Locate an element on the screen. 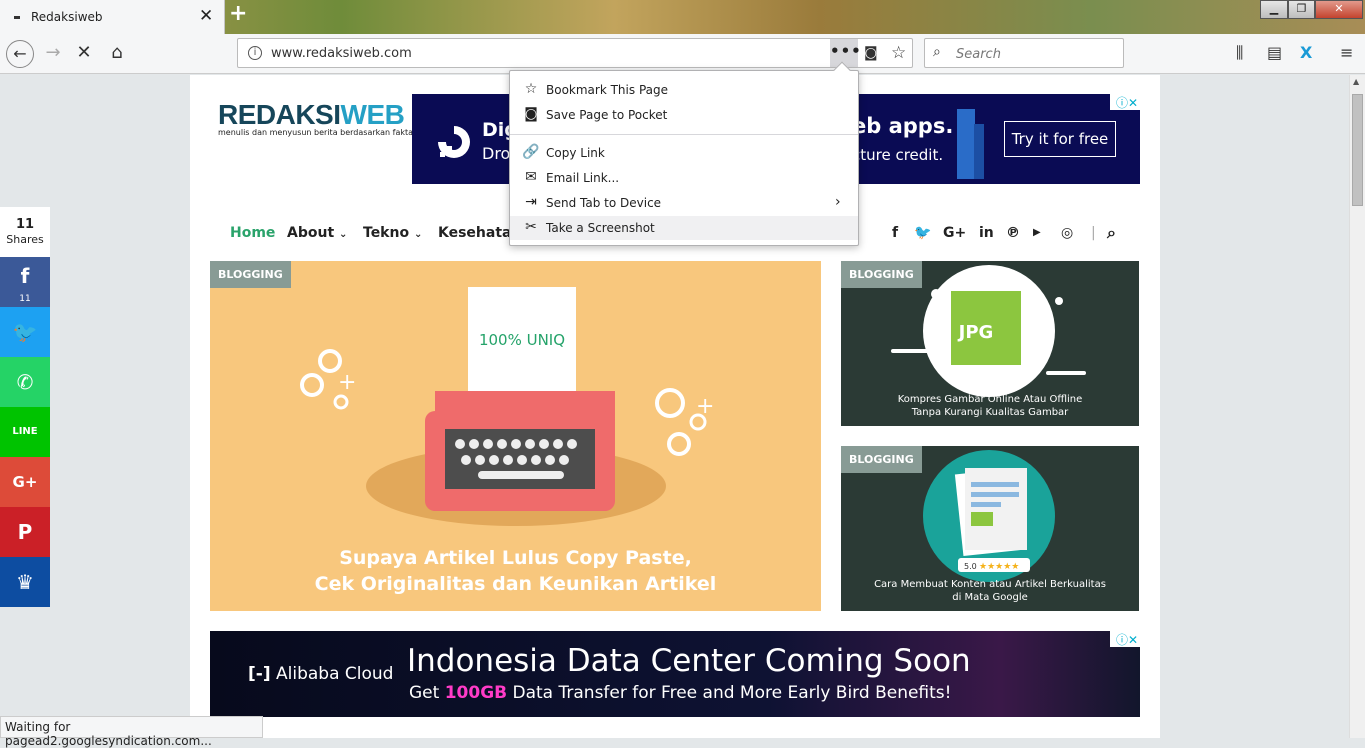  sidebar-icon: ▤ is located at coordinates (1274, 52).